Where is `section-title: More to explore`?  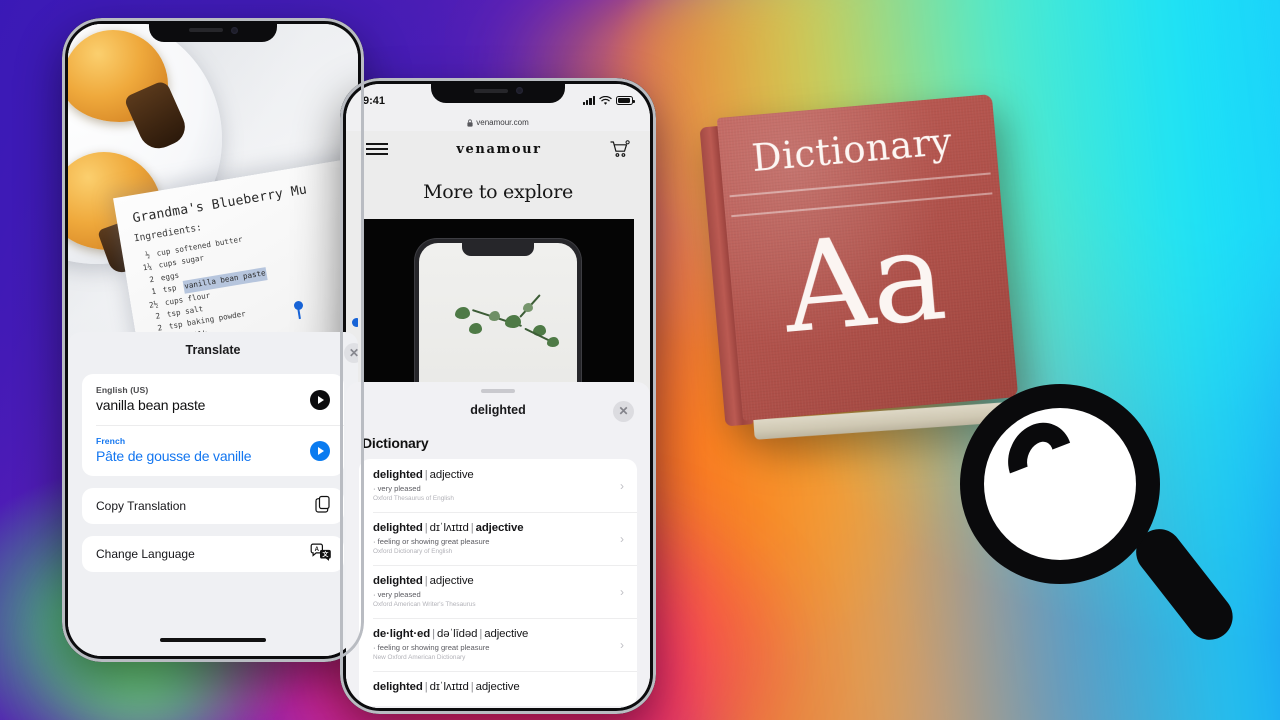
section-title: More to explore is located at coordinates (498, 192).